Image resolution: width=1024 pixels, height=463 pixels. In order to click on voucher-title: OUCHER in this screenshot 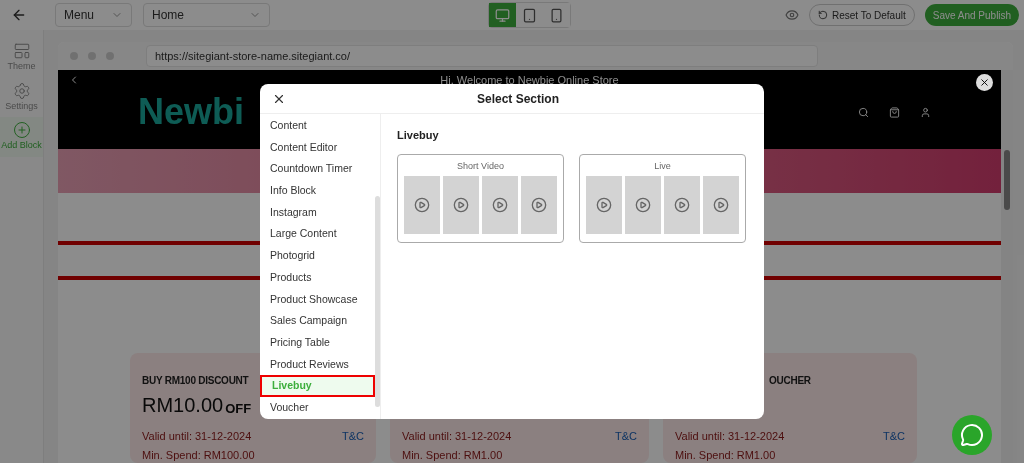, I will do `click(790, 381)`.